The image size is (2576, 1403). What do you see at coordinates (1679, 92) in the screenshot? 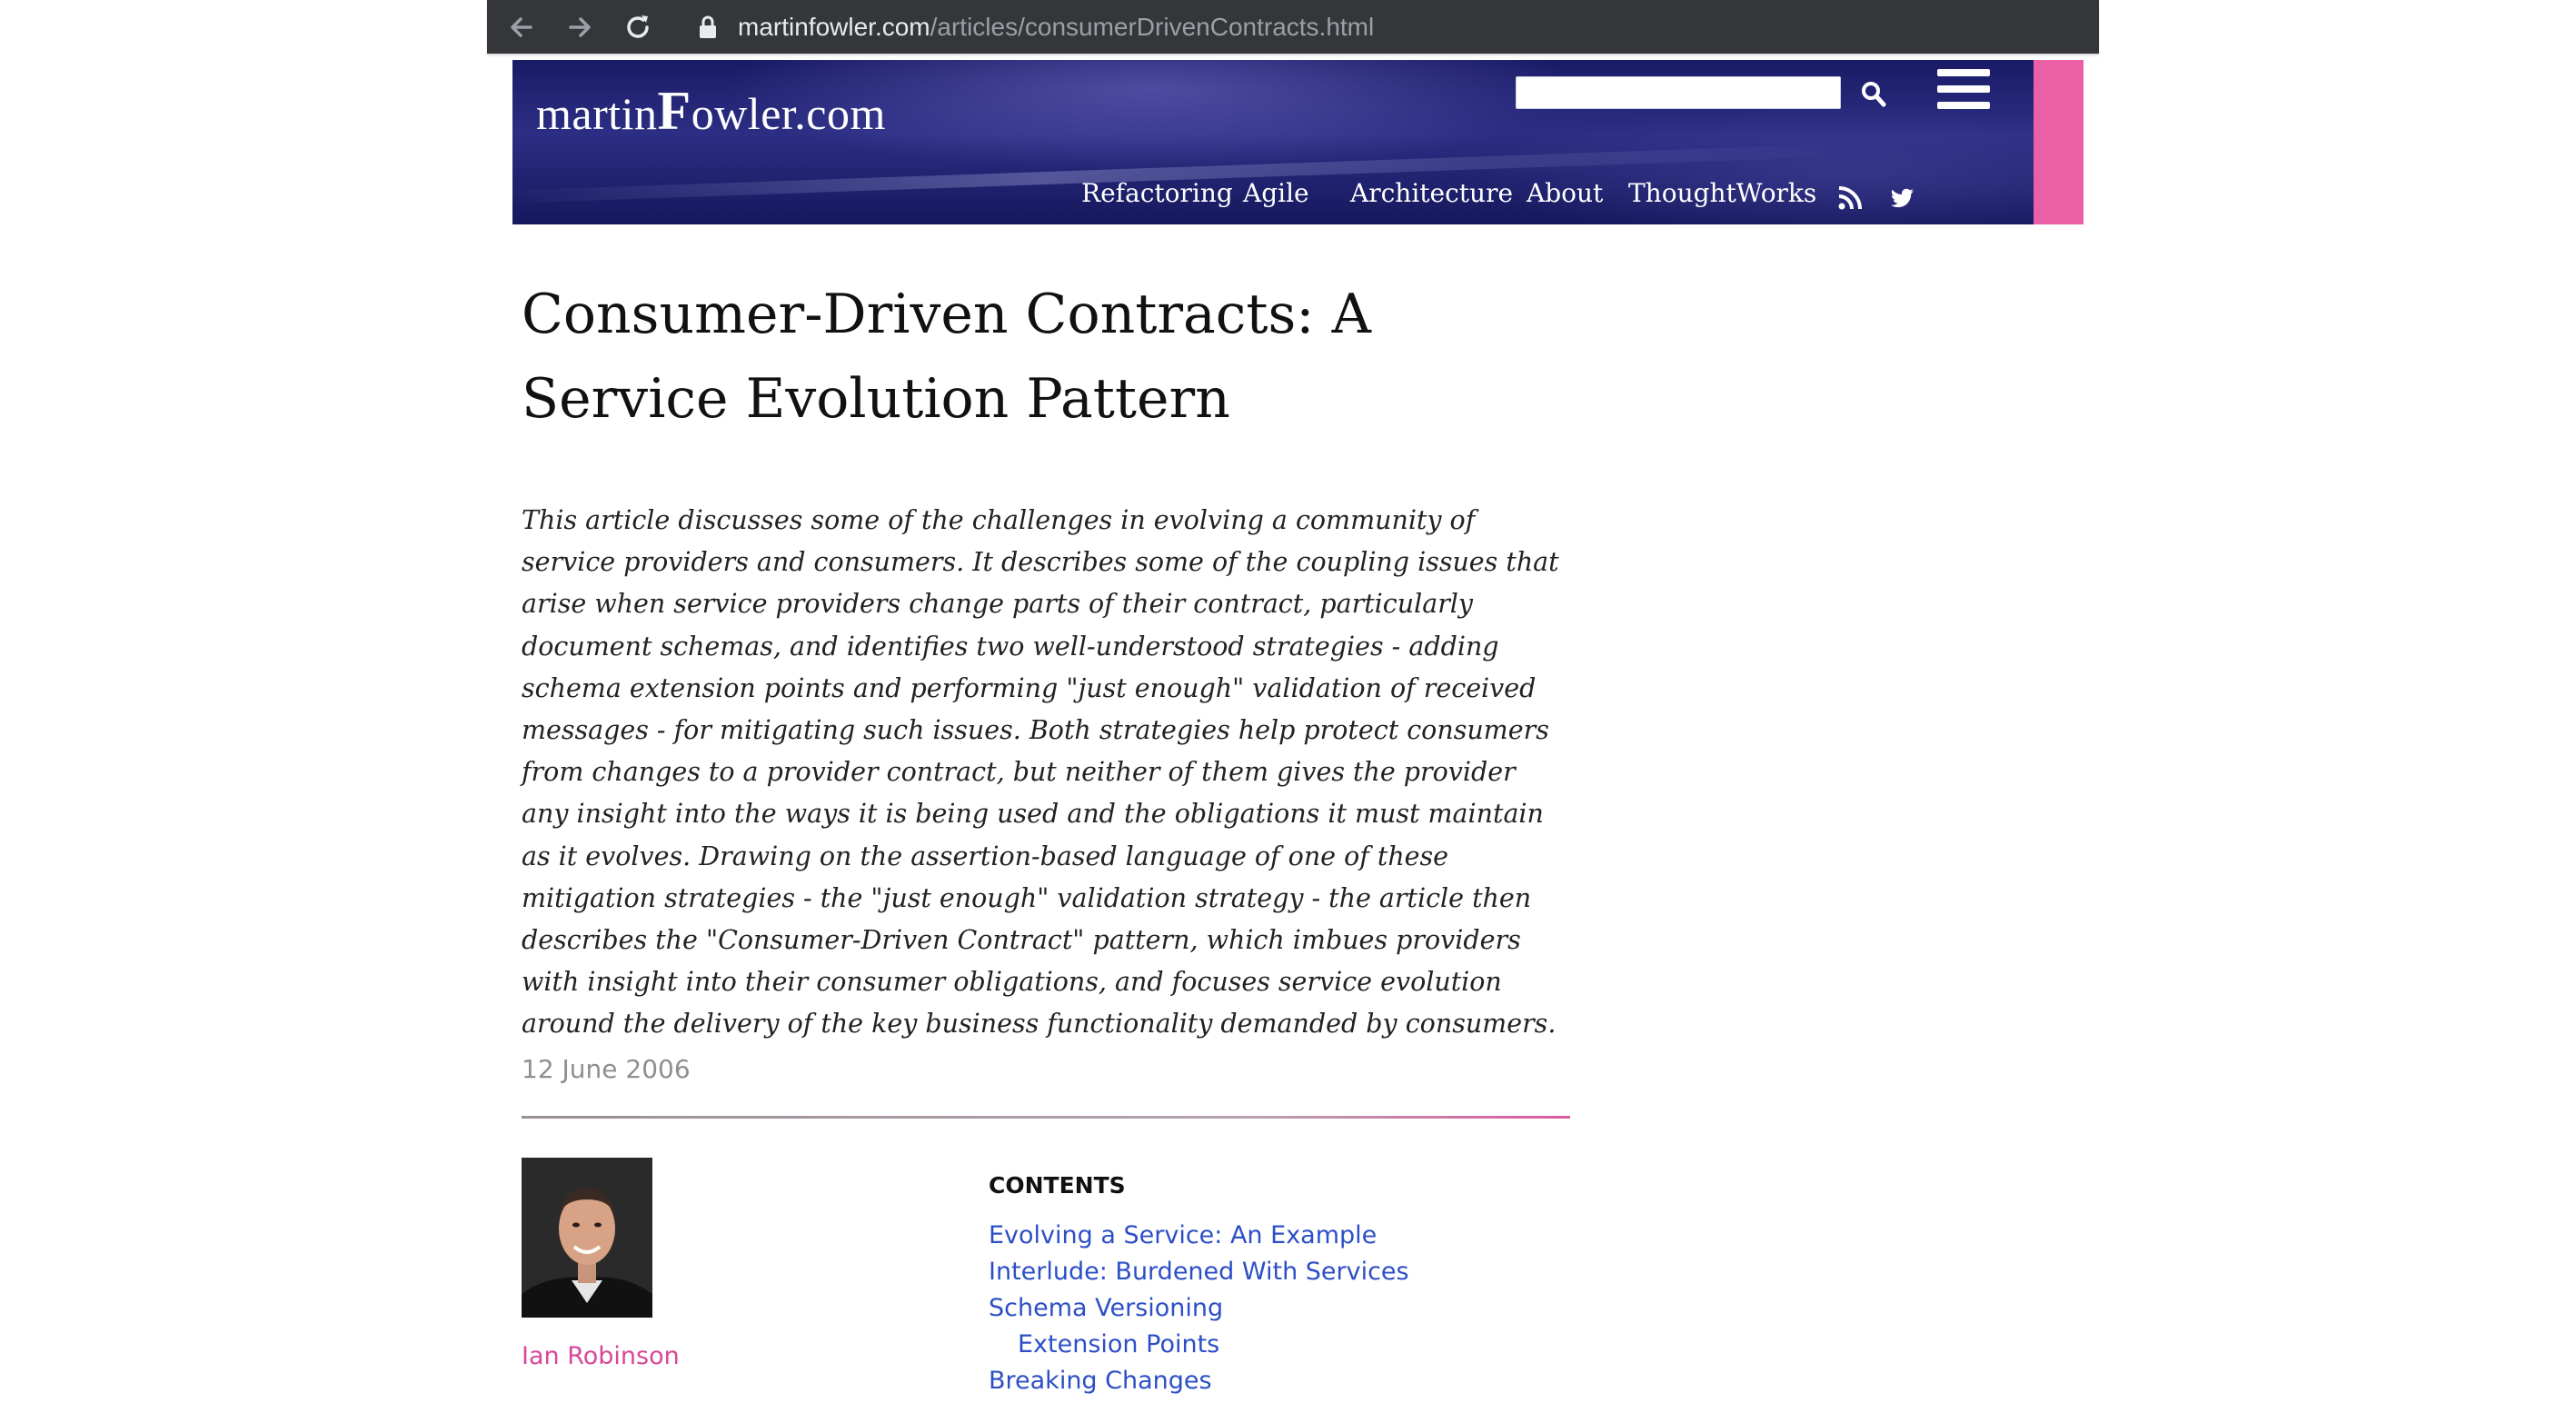
I see `search-input` at bounding box center [1679, 92].